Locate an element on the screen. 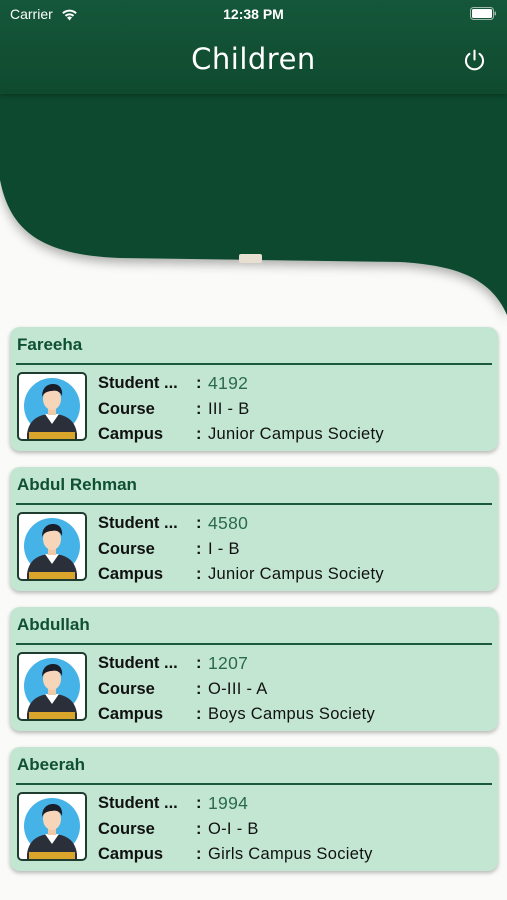 This screenshot has width=507, height=900. student-id-value: 1994 is located at coordinates (228, 803).